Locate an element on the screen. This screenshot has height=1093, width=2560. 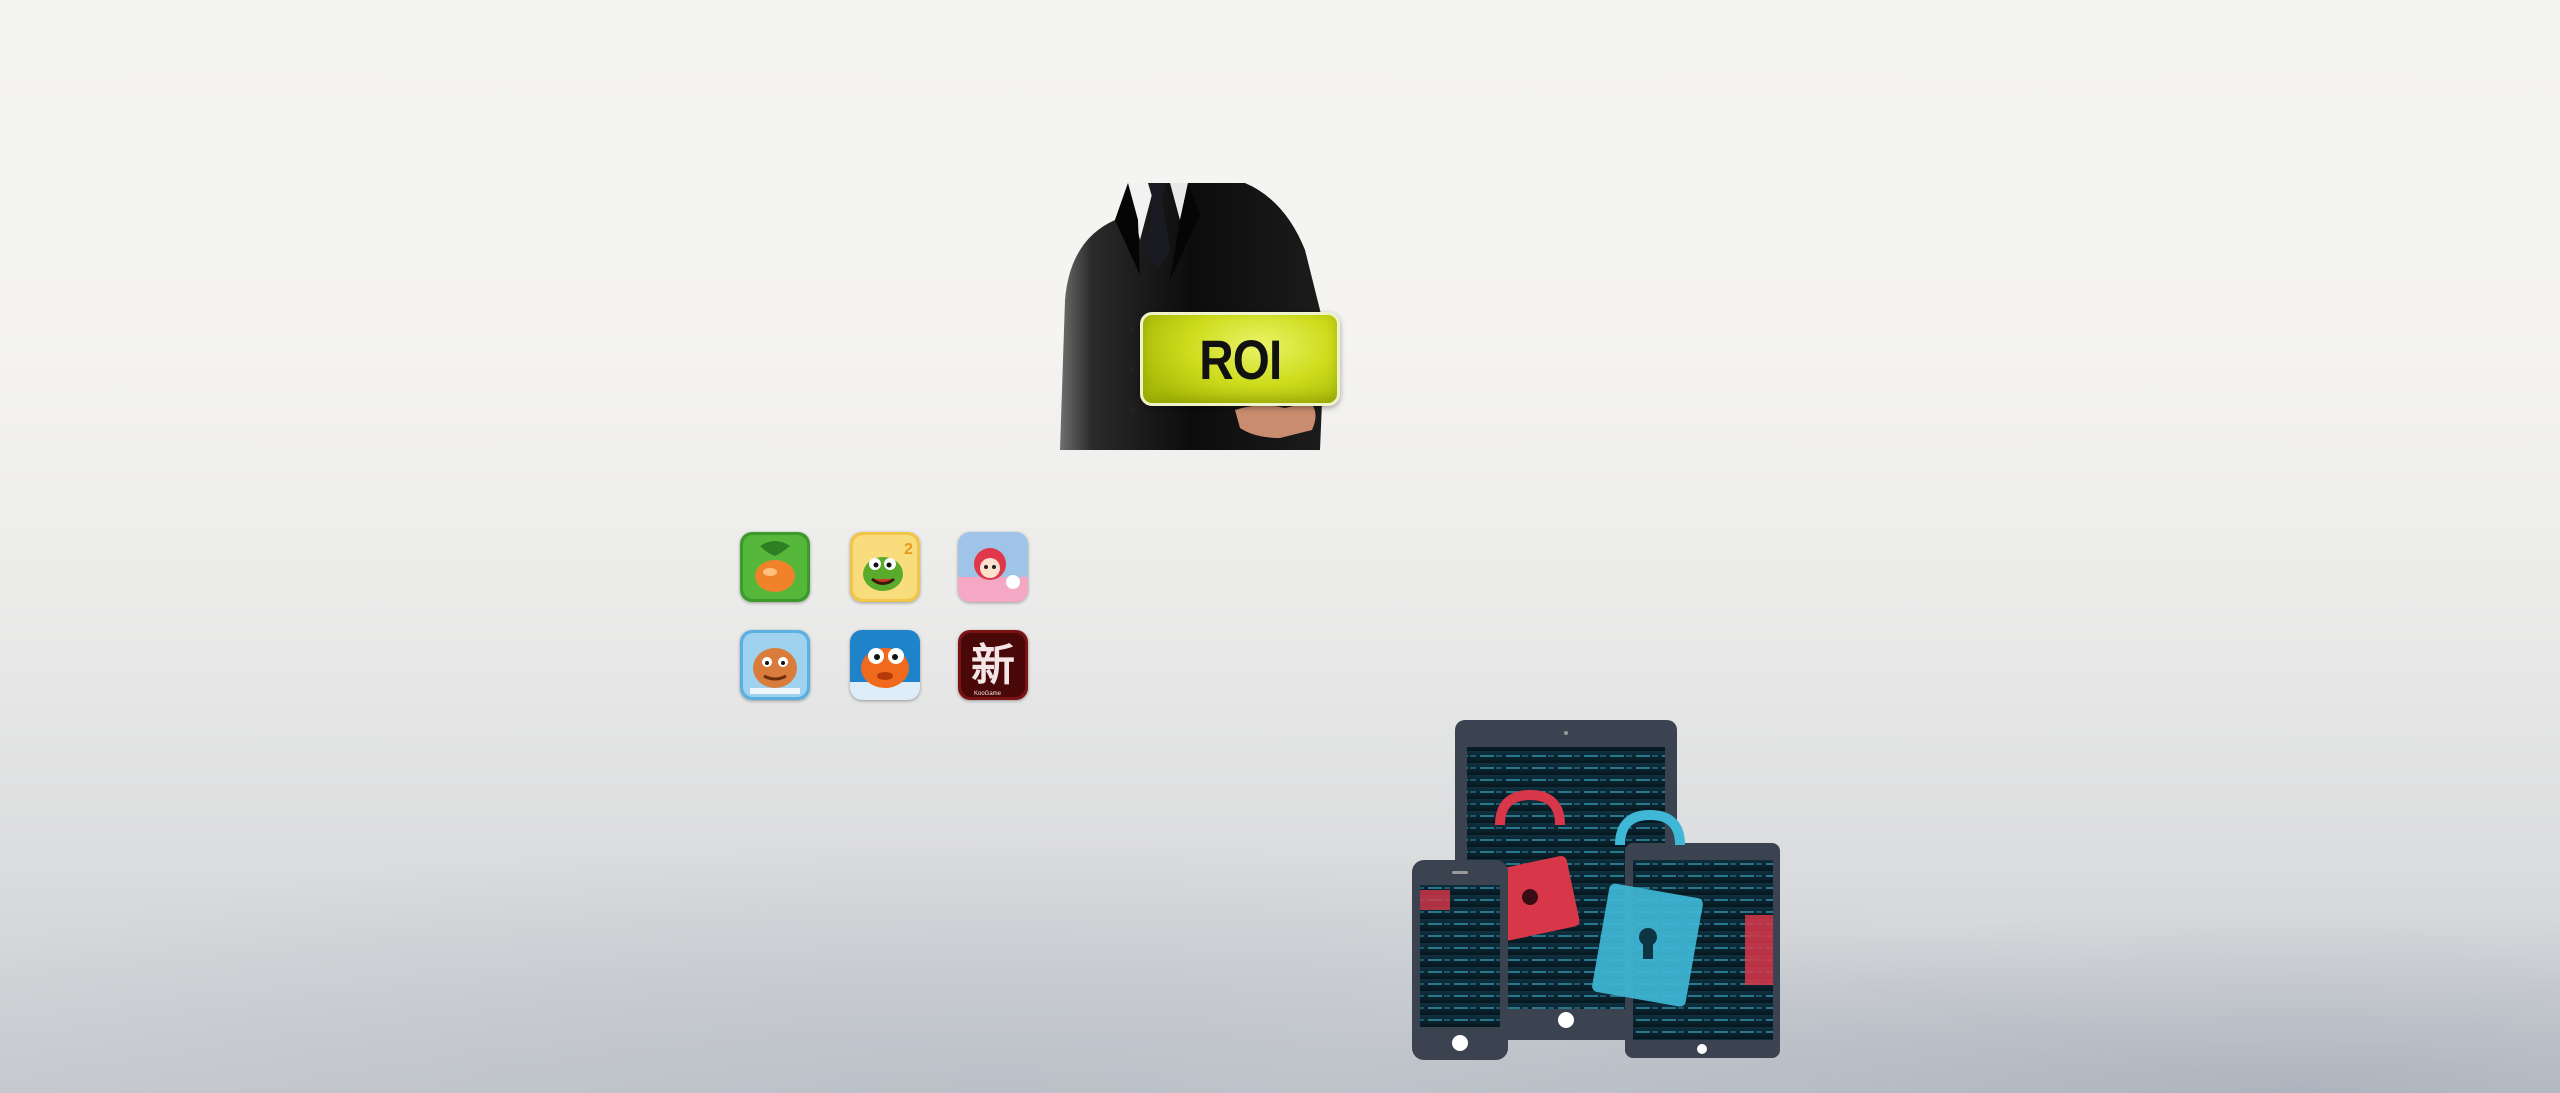
roi-button-label: ROI is located at coordinates (1240, 359).